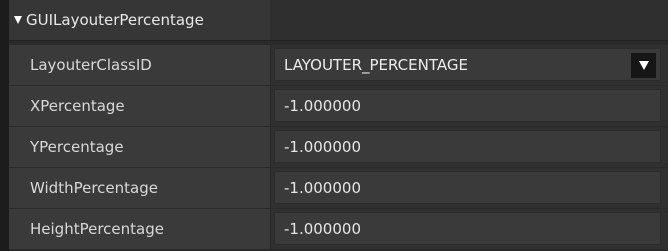 The image size is (668, 251). What do you see at coordinates (77, 106) in the screenshot?
I see `property-label: XPercentage` at bounding box center [77, 106].